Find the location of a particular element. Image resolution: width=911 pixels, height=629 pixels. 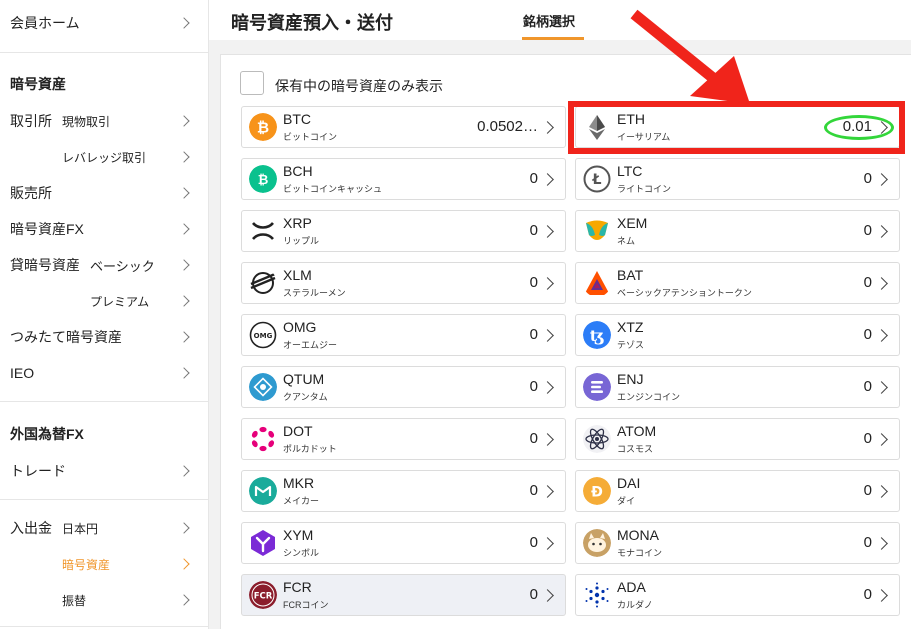

coin-symbol: ENJ is located at coordinates (630, 379).